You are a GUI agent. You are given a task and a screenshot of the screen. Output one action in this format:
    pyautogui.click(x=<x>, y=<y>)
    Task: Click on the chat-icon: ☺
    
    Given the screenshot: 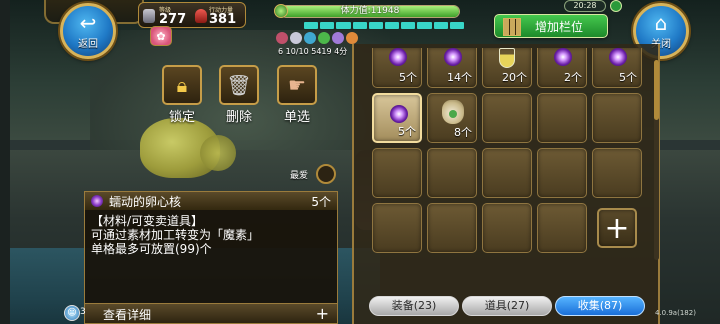 What is the action you would take?
    pyautogui.click(x=72, y=313)
    